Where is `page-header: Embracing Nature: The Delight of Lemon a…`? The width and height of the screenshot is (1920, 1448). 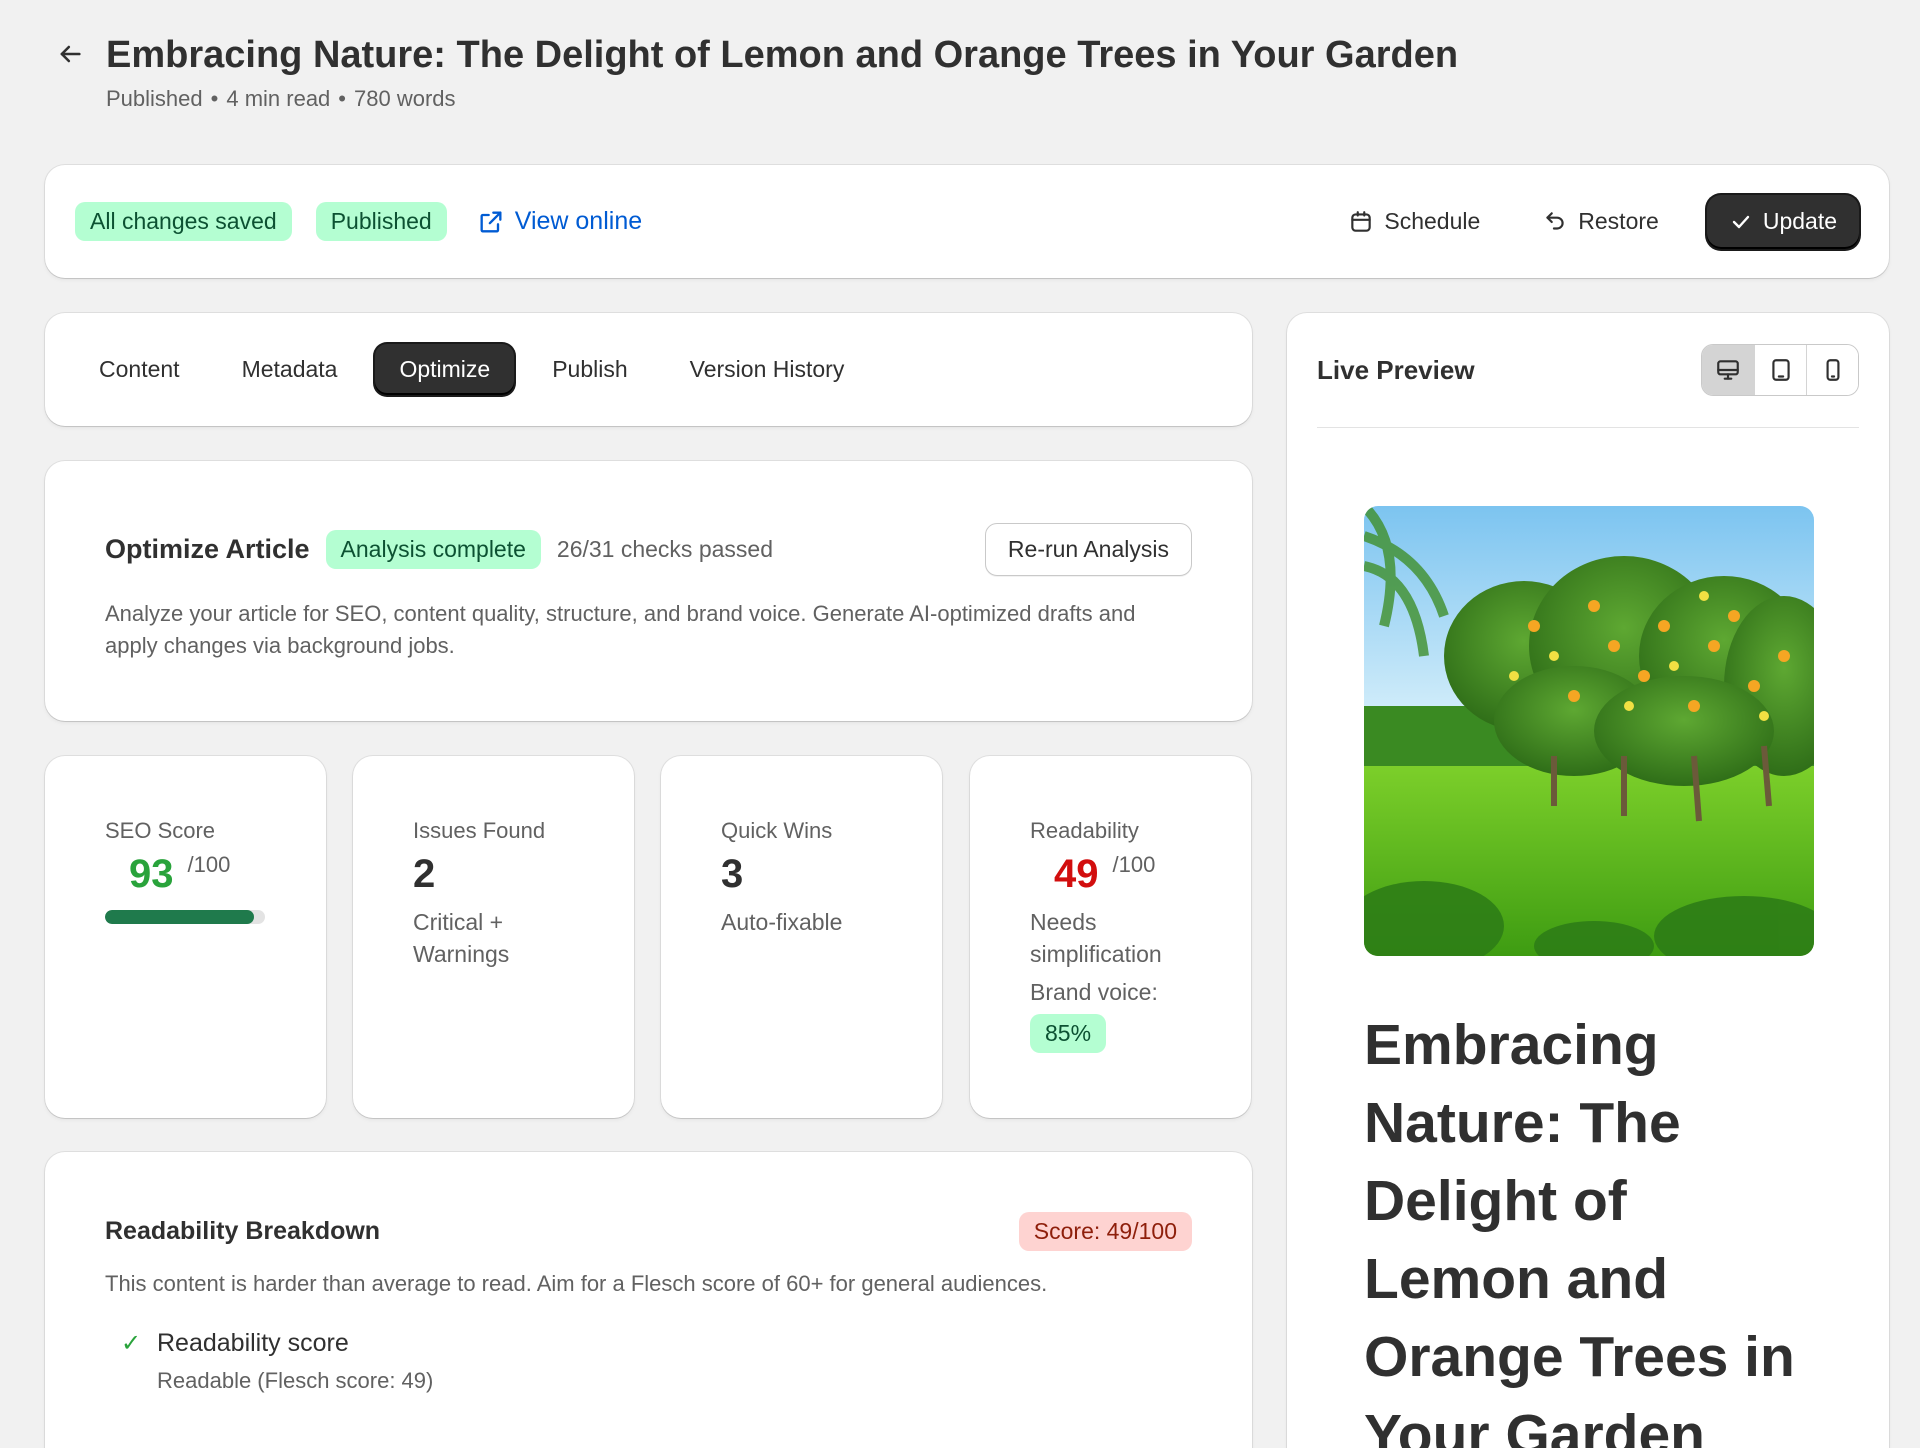
page-header: Embracing Nature: The Delight of Lemon a… is located at coordinates (756, 71).